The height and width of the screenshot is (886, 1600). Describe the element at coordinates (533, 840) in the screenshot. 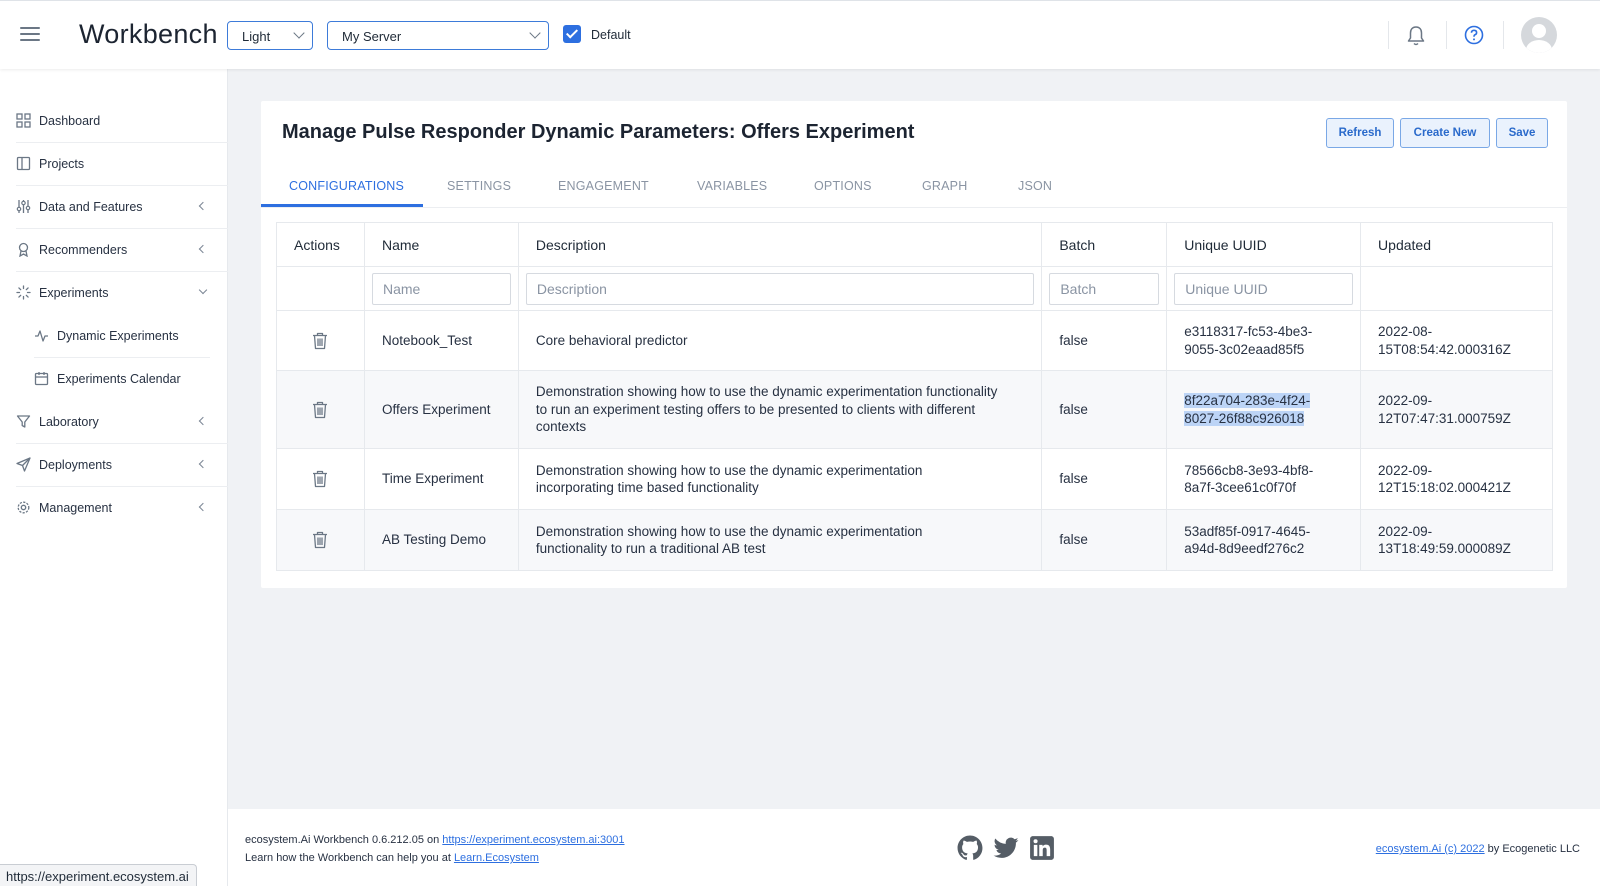

I see `server-link: https://experiment.ecosystem.ai:3001` at that location.